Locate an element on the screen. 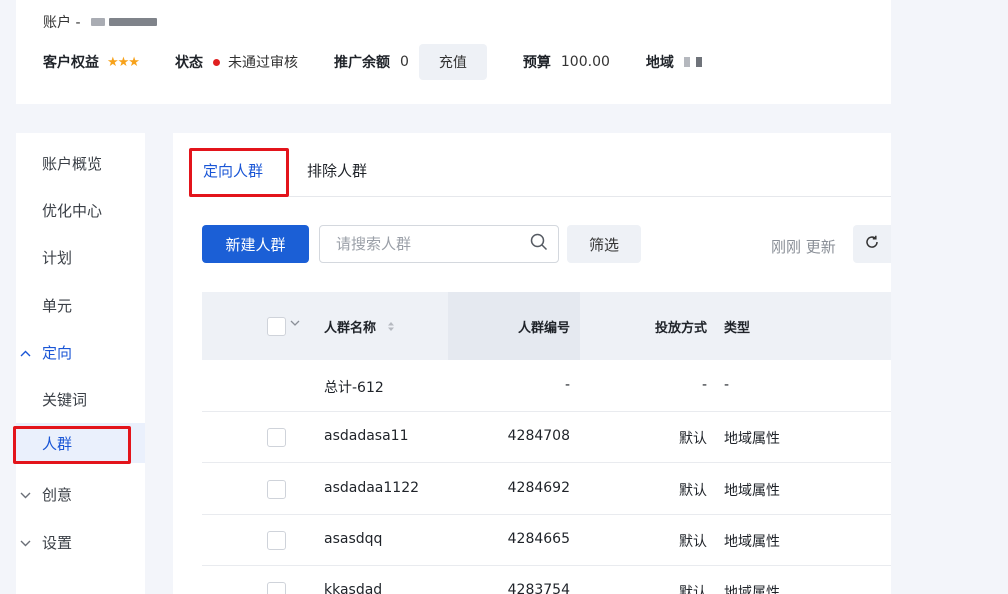 The width and height of the screenshot is (1008, 594). sidebar-item-label: 计划 is located at coordinates (57, 258).